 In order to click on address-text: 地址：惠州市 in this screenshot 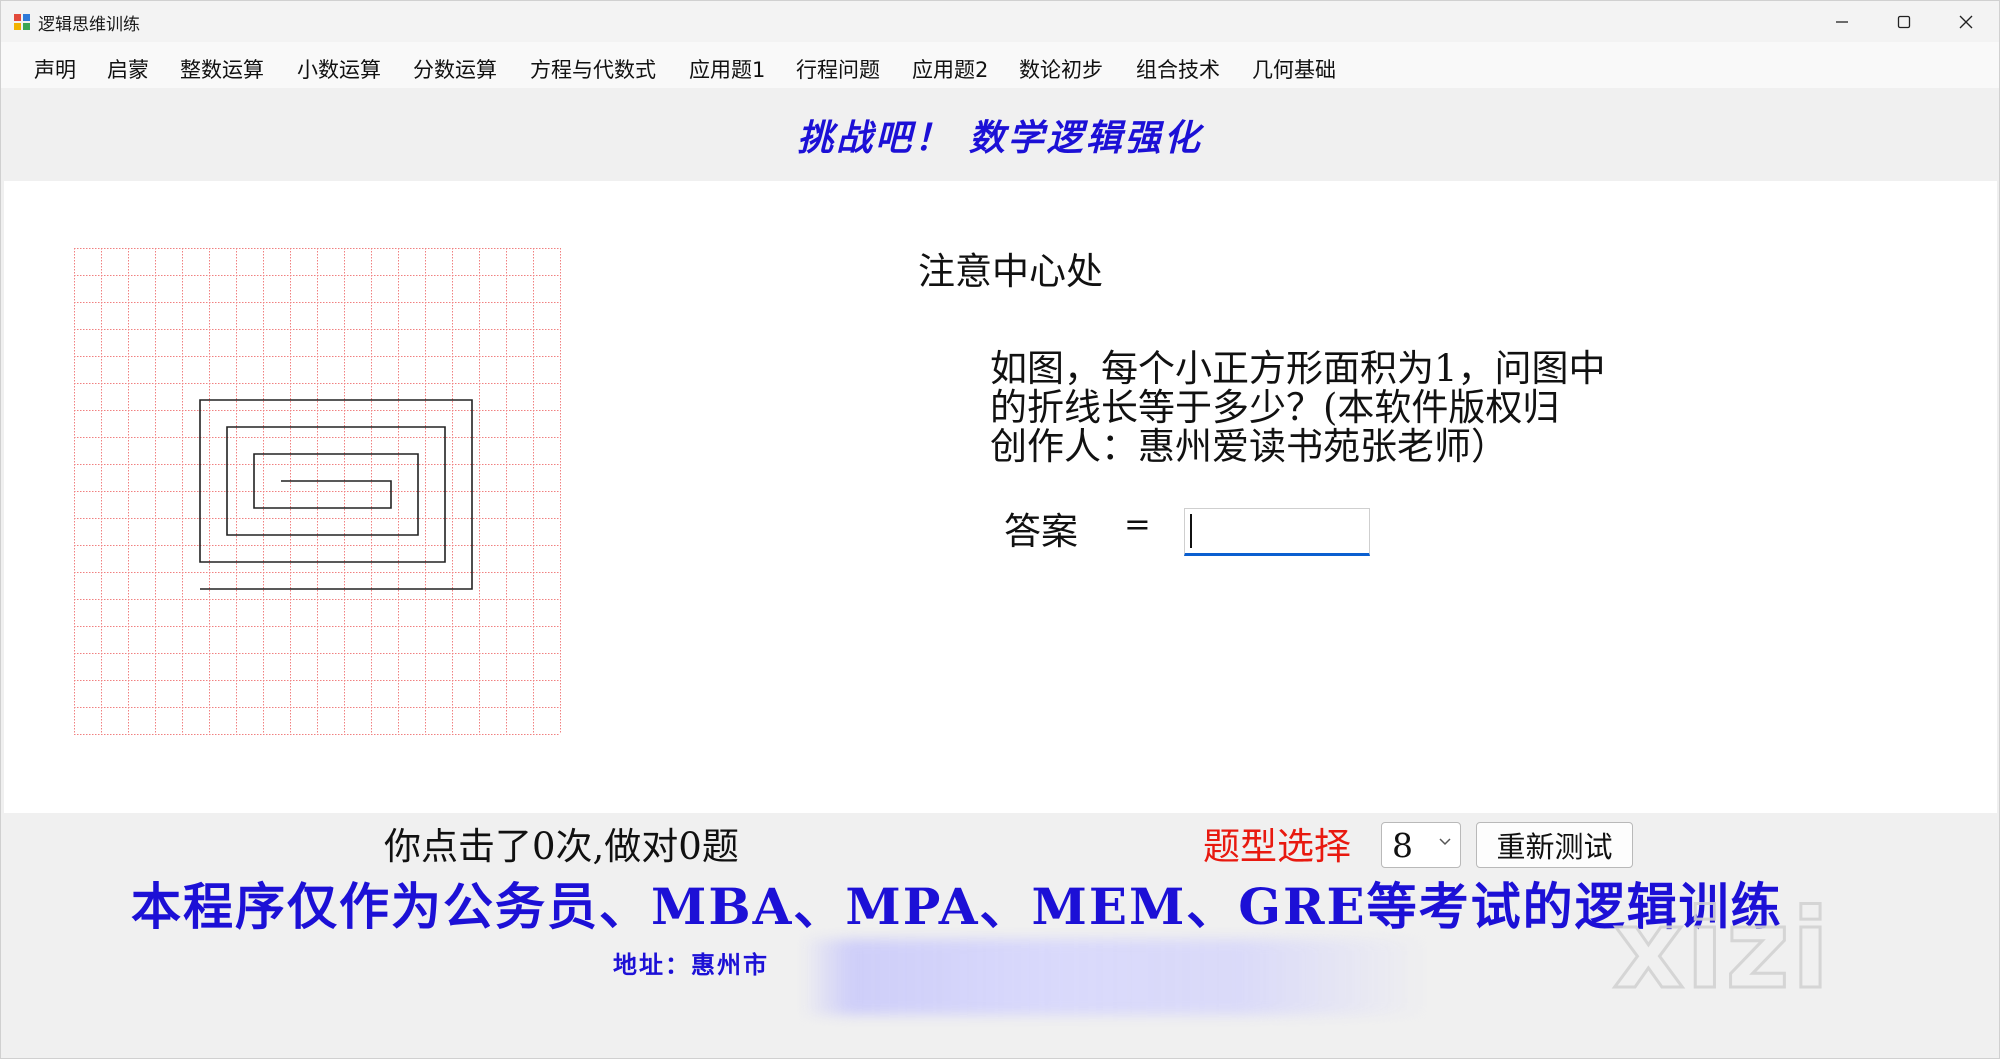, I will do `click(691, 964)`.